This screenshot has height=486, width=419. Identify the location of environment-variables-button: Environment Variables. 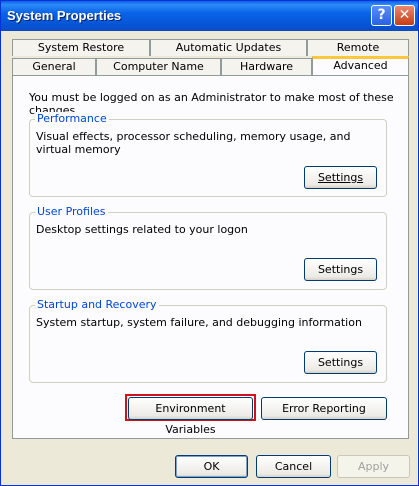
(190, 416).